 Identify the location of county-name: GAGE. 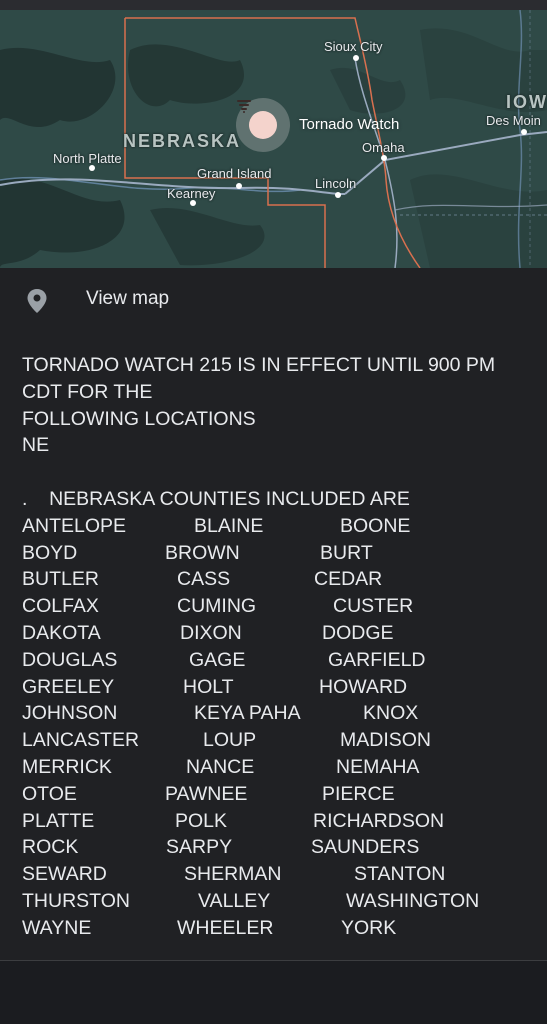
(217, 659).